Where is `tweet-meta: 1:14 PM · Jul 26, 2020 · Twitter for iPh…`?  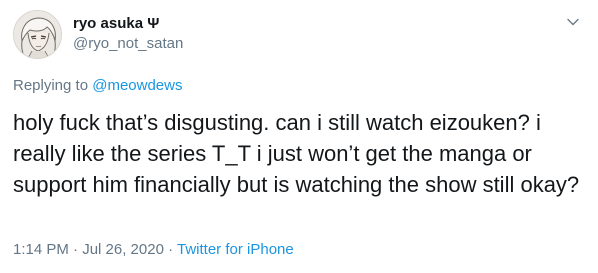 tweet-meta: 1:14 PM · Jul 26, 2020 · Twitter for iPh… is located at coordinates (153, 250).